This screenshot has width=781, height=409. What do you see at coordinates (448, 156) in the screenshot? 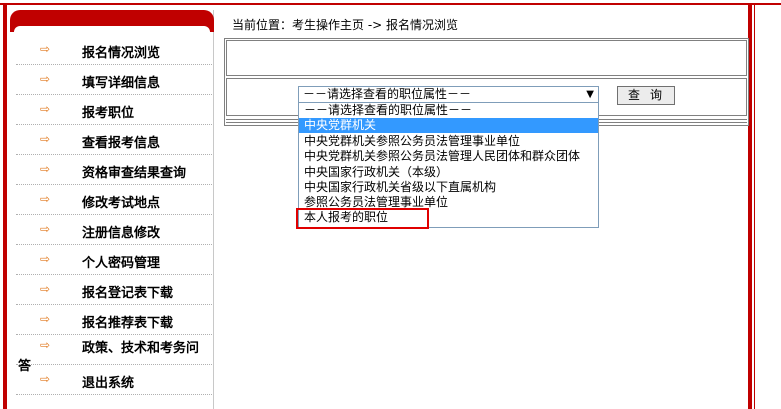
I see `dropdown-option: 中央党群机关参照公务员法管理人民团体和群众团体` at bounding box center [448, 156].